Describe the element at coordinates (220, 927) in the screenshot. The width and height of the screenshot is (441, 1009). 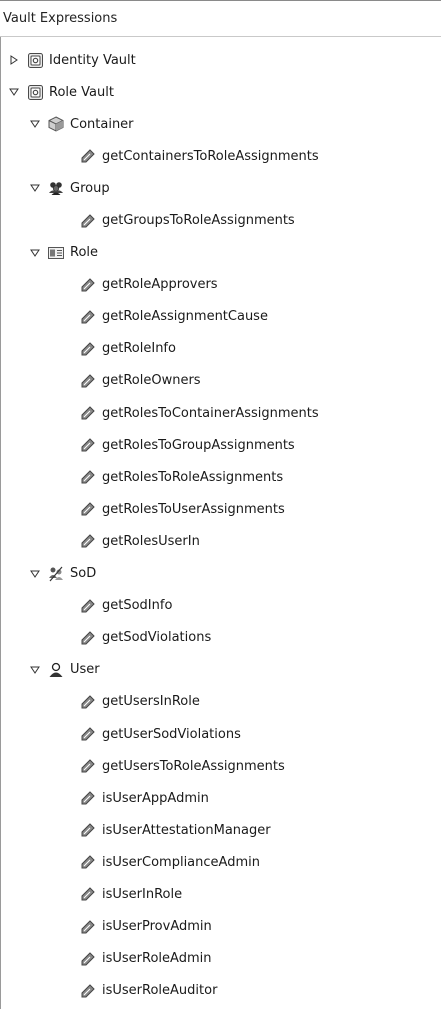
I see `tree-leaf-expression: isUserProvAdmin` at that location.